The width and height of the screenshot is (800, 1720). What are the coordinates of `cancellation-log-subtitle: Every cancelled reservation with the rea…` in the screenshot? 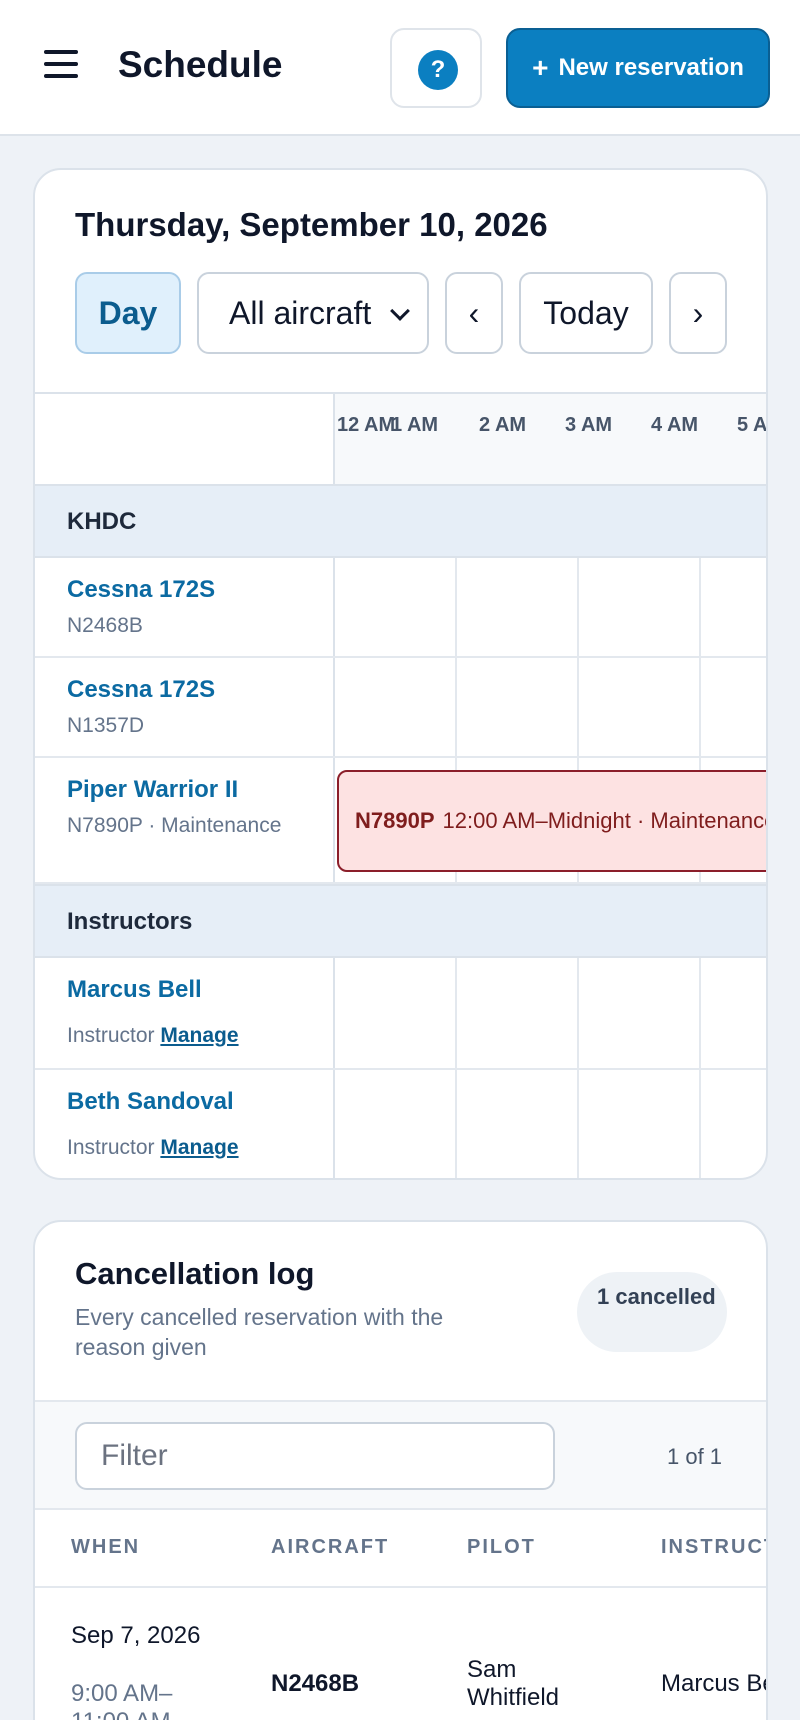 It's located at (259, 1332).